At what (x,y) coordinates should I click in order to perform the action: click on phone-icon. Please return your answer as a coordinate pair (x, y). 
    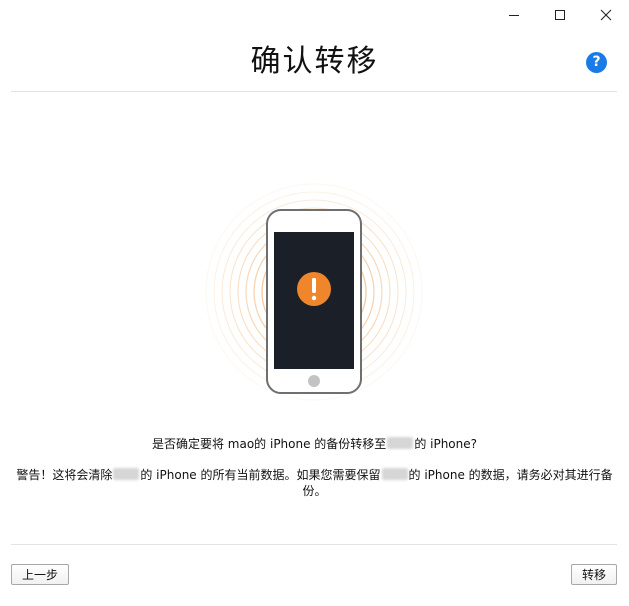
    Looking at the image, I should click on (314, 301).